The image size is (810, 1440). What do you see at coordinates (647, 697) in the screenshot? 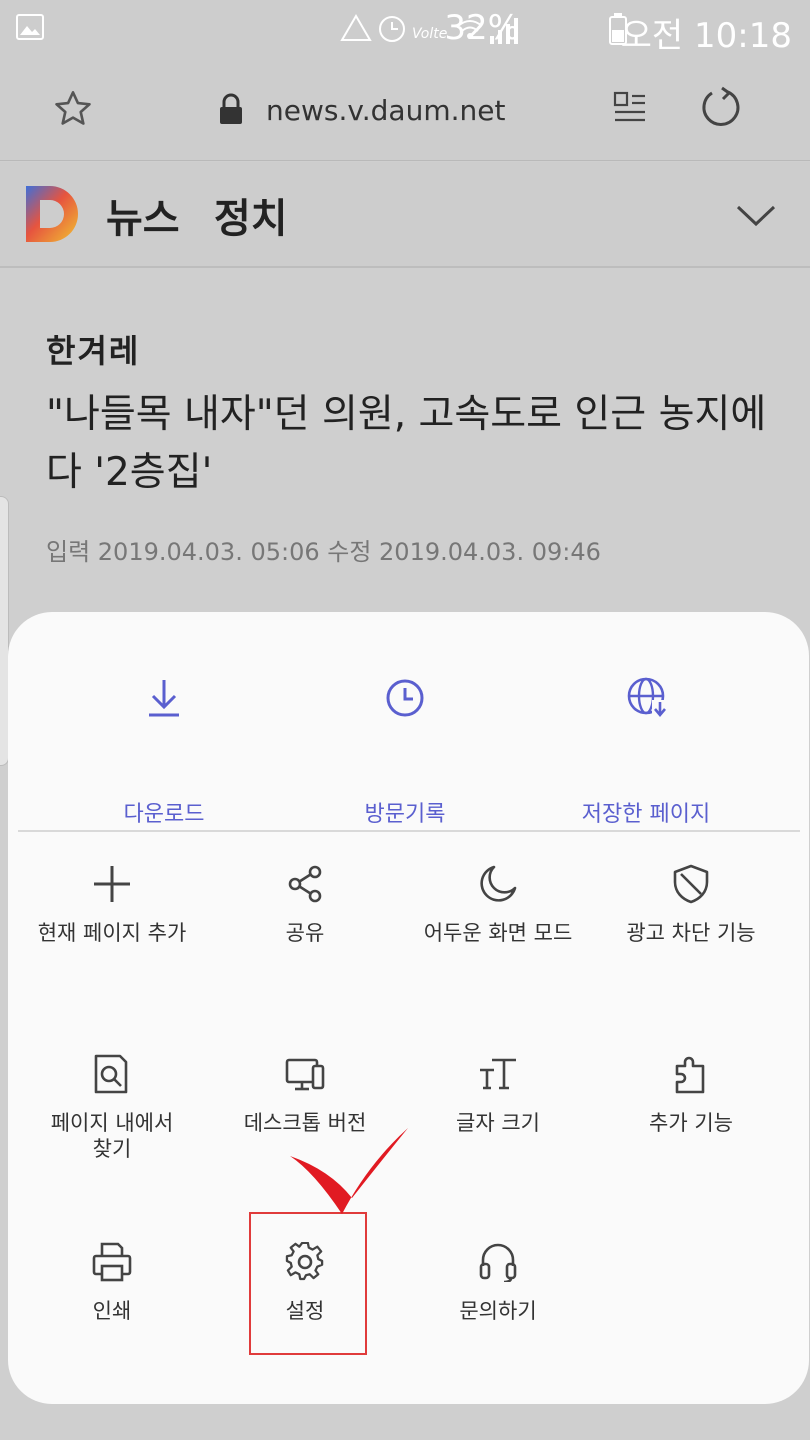
I see `saved-page-globe-icon` at bounding box center [647, 697].